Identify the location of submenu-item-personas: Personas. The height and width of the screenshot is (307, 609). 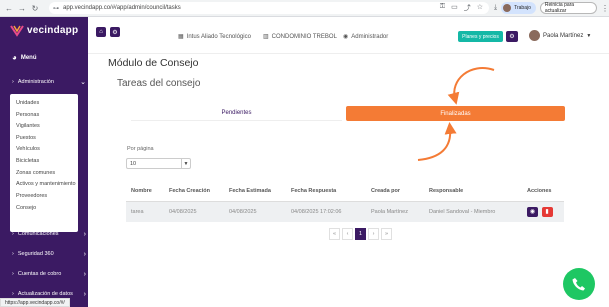
(27, 115).